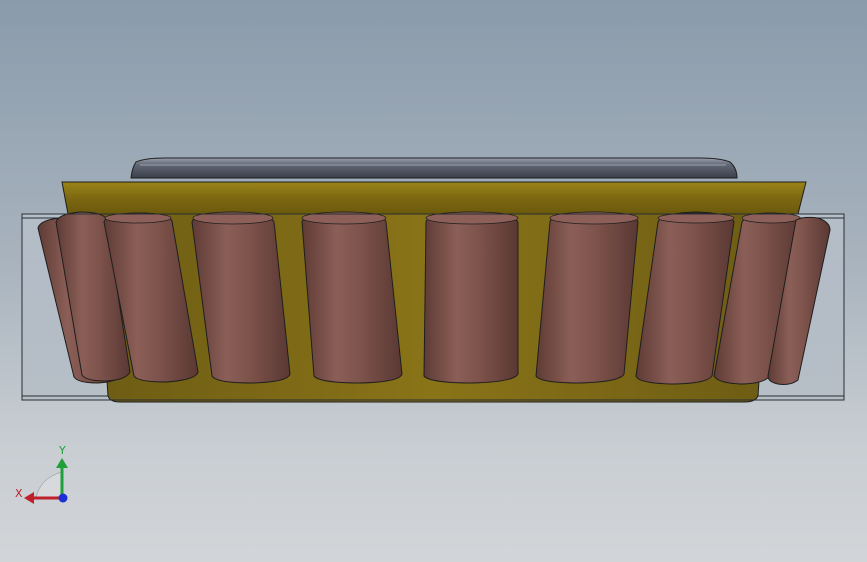 The height and width of the screenshot is (562, 867). Describe the element at coordinates (434, 168) in the screenshot. I see `inner-ring` at that location.